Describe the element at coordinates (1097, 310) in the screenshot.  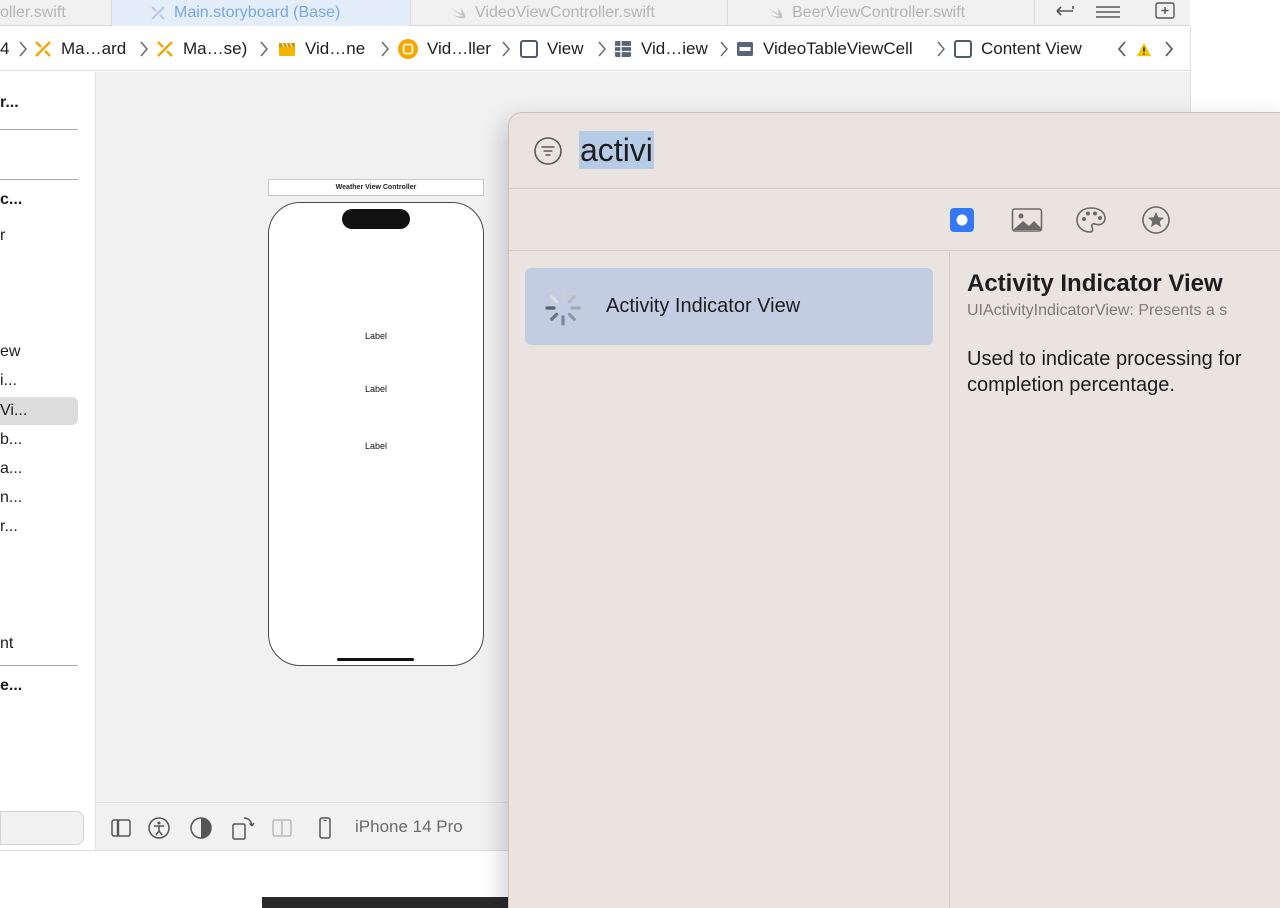
I see `detail-class-line: UIActivityIndicatorView: Presents a s` at that location.